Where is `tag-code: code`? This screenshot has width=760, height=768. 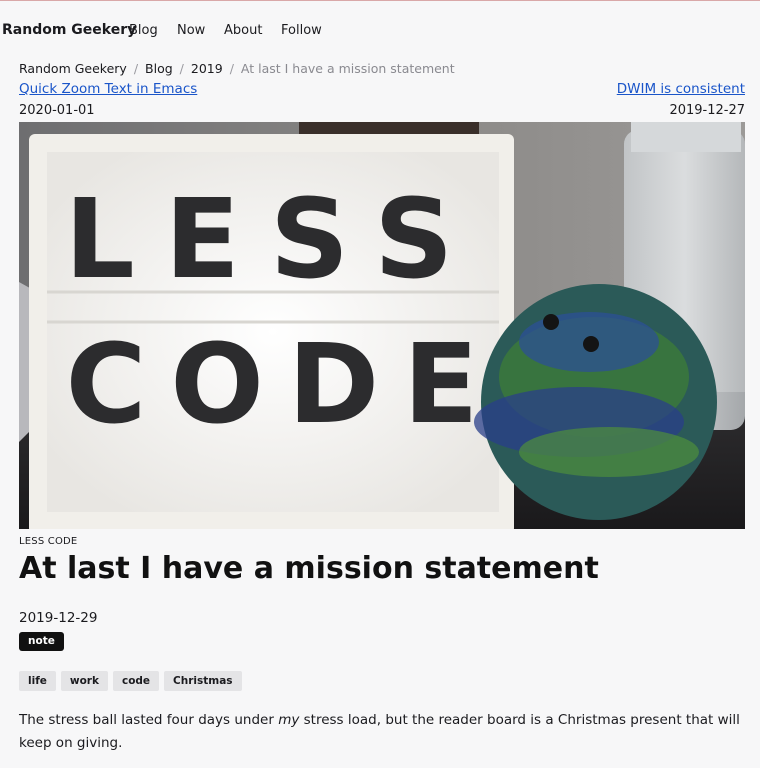 tag-code: code is located at coordinates (136, 681).